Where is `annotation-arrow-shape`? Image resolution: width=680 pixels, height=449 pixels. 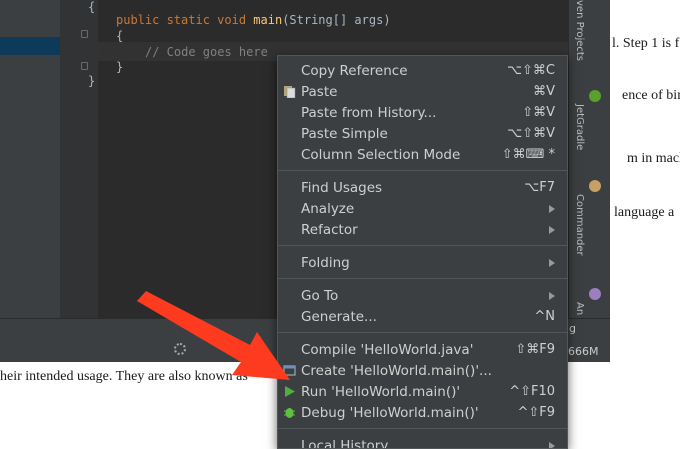
annotation-arrow-shape is located at coordinates (213, 335).